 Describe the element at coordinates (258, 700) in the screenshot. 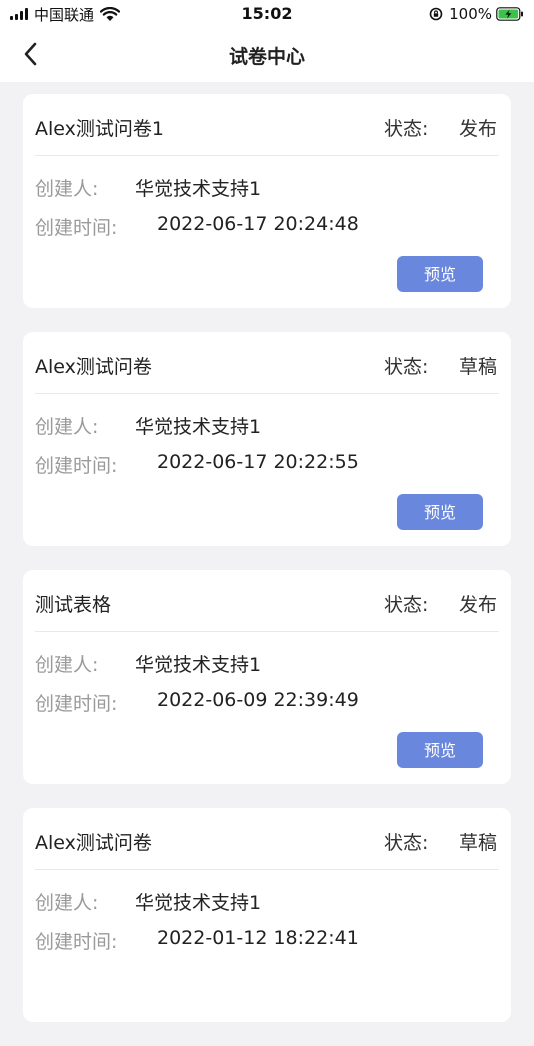

I see `created-time-value: 2022-06-09 22:39:49` at that location.